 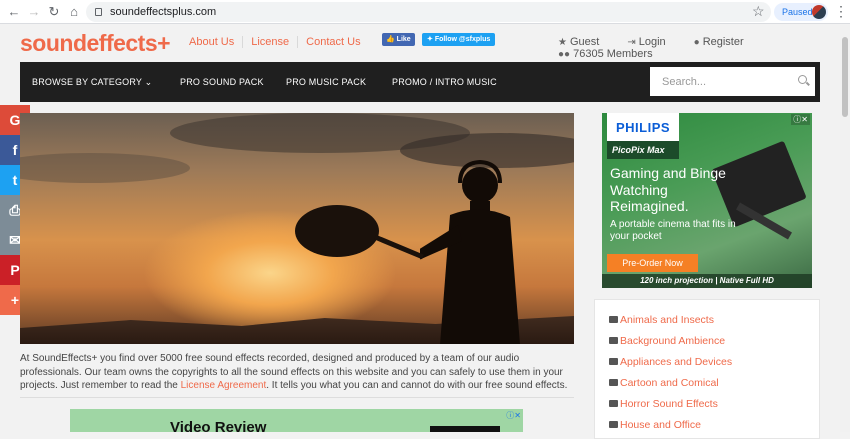 What do you see at coordinates (669, 383) in the screenshot?
I see `category-label: Cartoon and Comical` at bounding box center [669, 383].